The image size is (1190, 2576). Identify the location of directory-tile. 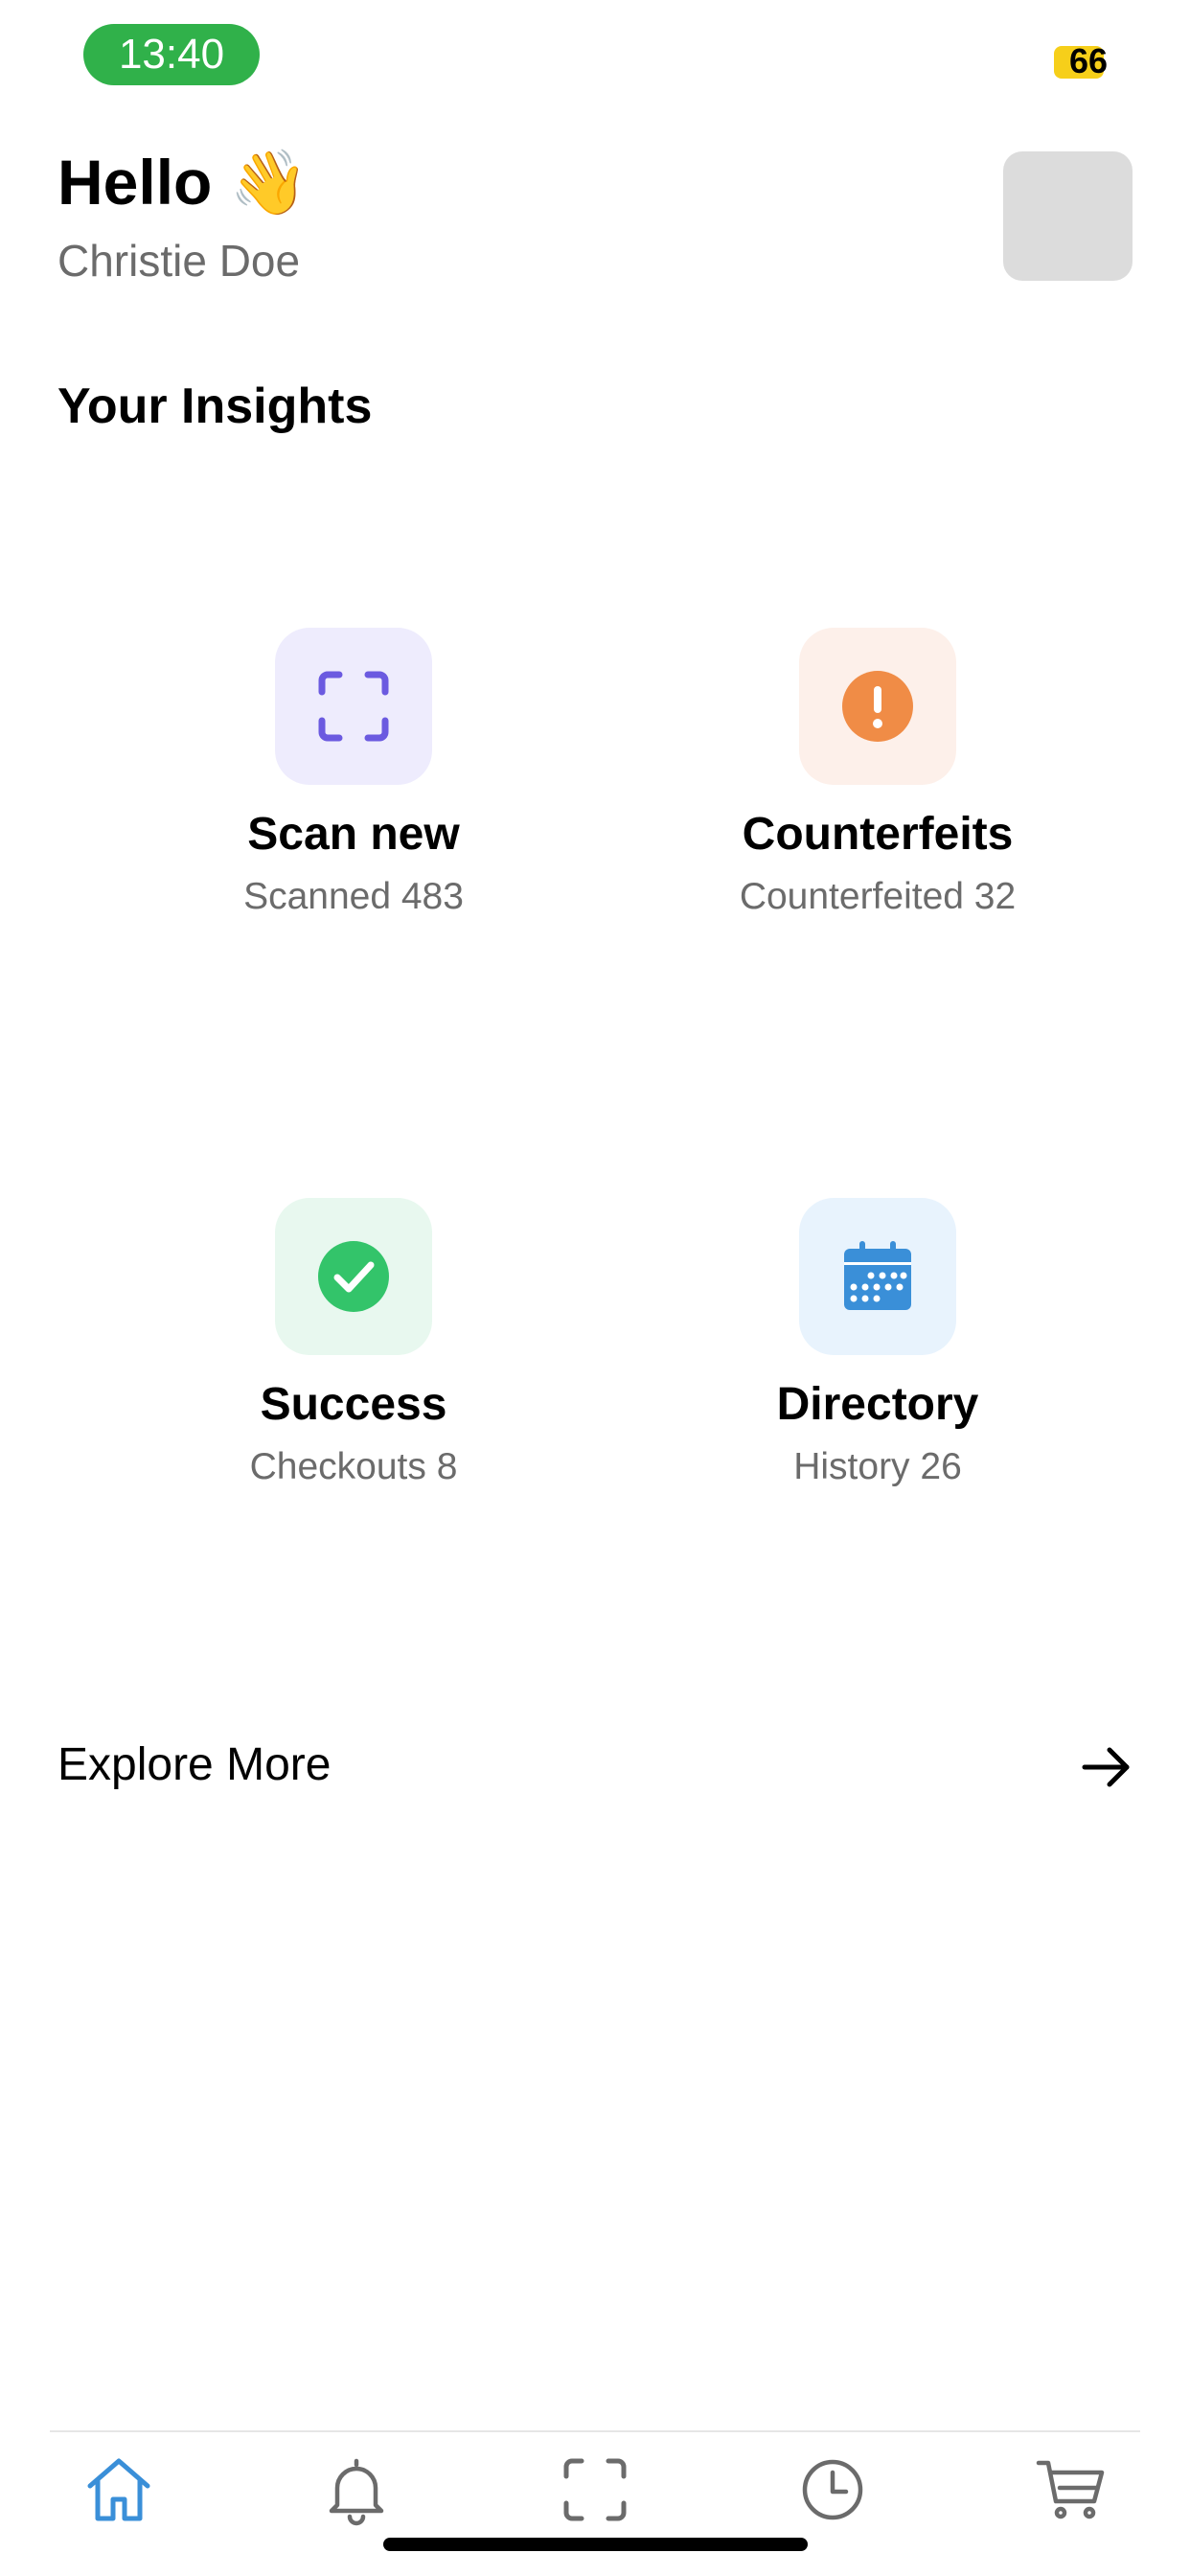
(878, 1276).